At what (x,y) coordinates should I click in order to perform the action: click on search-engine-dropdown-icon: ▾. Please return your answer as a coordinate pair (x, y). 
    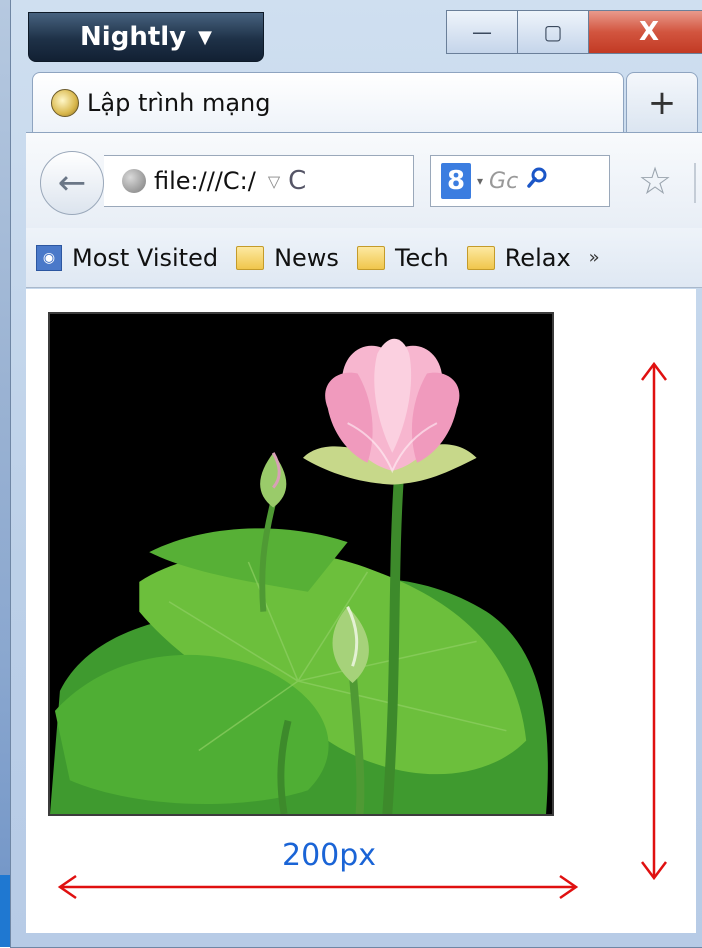
    Looking at the image, I should click on (480, 181).